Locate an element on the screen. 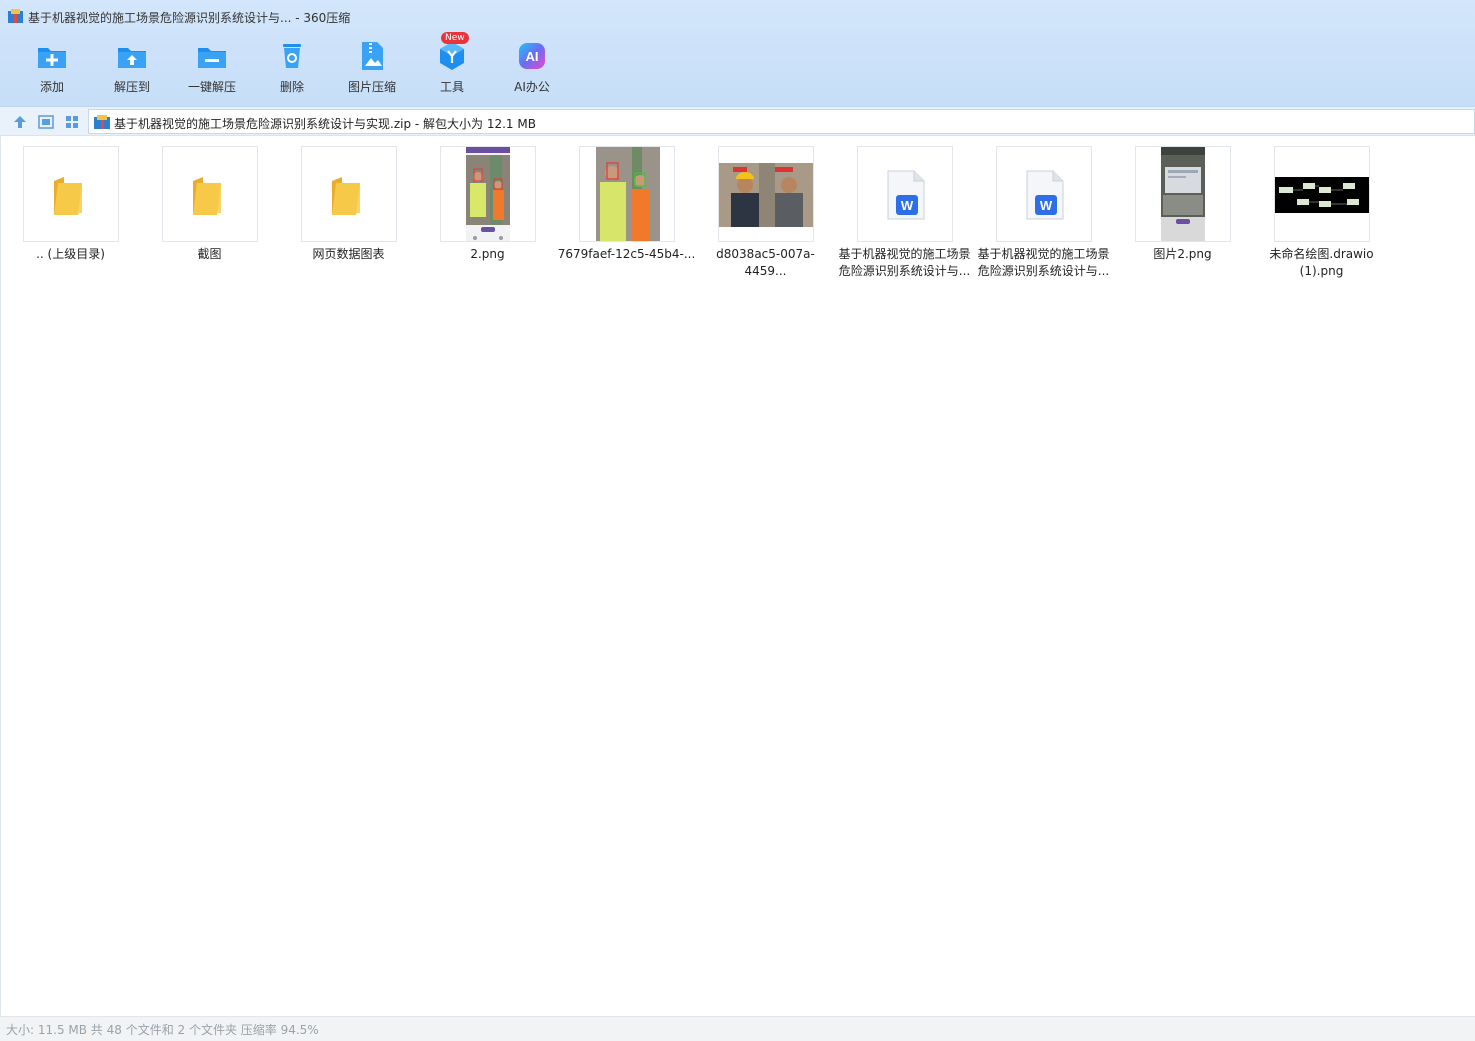  image-compress-button: 图片压缩 is located at coordinates (372, 69).